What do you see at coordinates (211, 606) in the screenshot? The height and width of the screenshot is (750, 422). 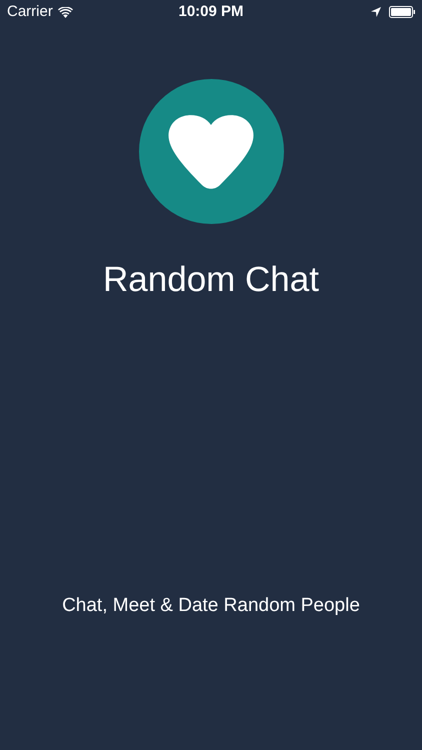 I see `tagline: Chat, Meet & Date Random People` at bounding box center [211, 606].